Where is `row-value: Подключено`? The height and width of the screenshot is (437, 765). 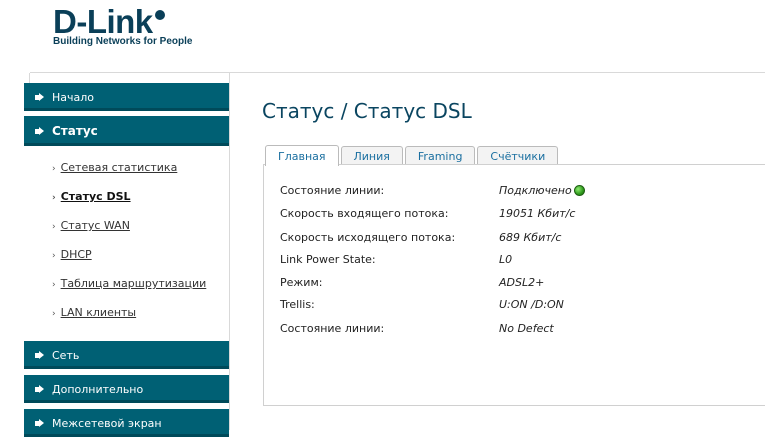 row-value: Подключено is located at coordinates (542, 190).